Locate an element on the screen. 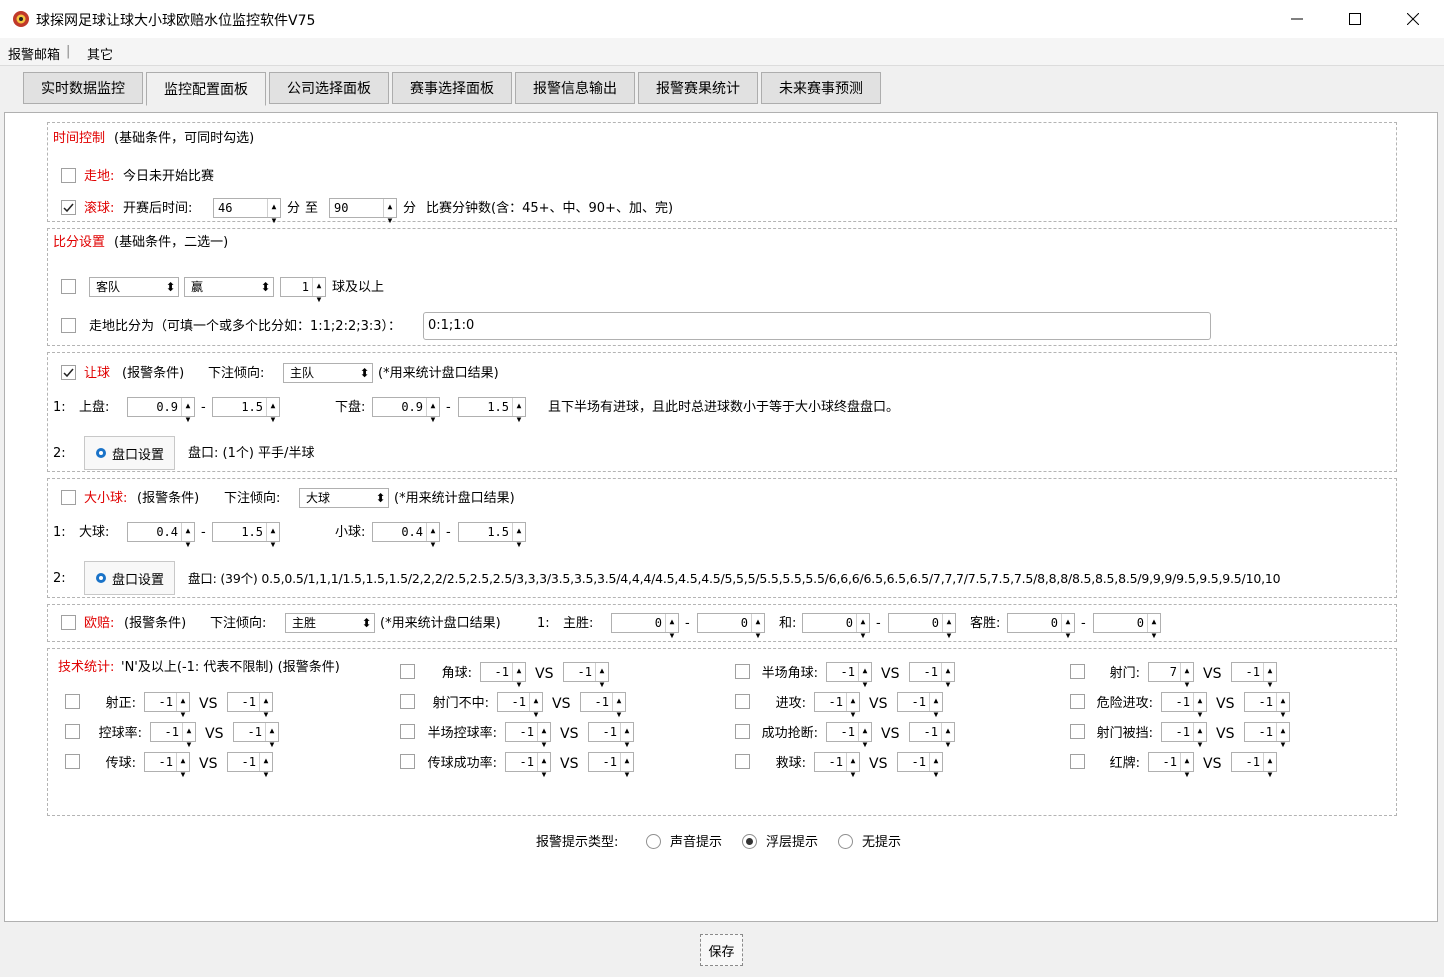 The width and height of the screenshot is (1444, 977). tab-alarm-output: 报警信息输出 is located at coordinates (575, 88).